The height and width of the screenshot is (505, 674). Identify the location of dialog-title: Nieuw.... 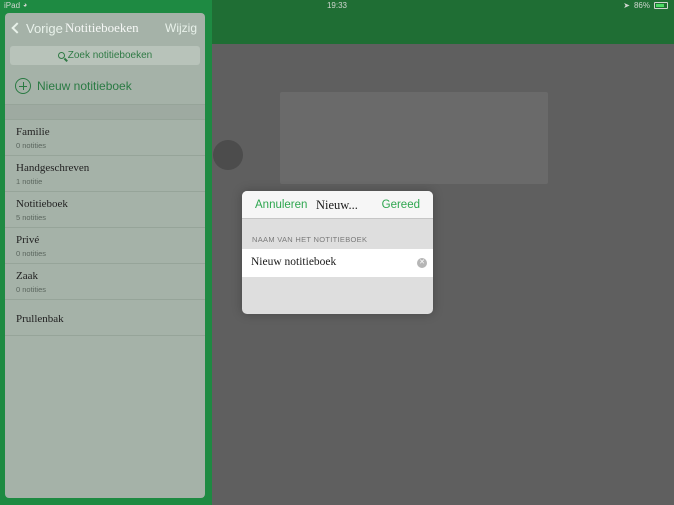
(337, 205).